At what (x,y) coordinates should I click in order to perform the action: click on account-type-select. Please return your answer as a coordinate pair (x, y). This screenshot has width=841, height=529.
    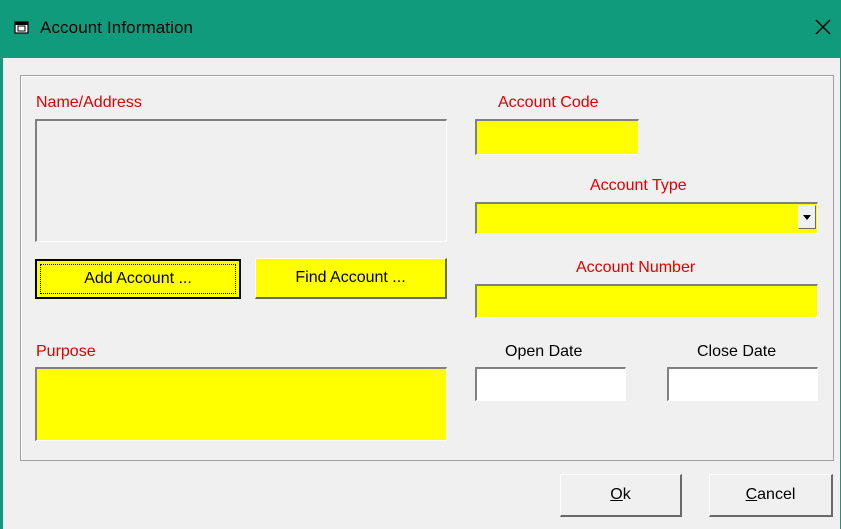
    Looking at the image, I should click on (646, 218).